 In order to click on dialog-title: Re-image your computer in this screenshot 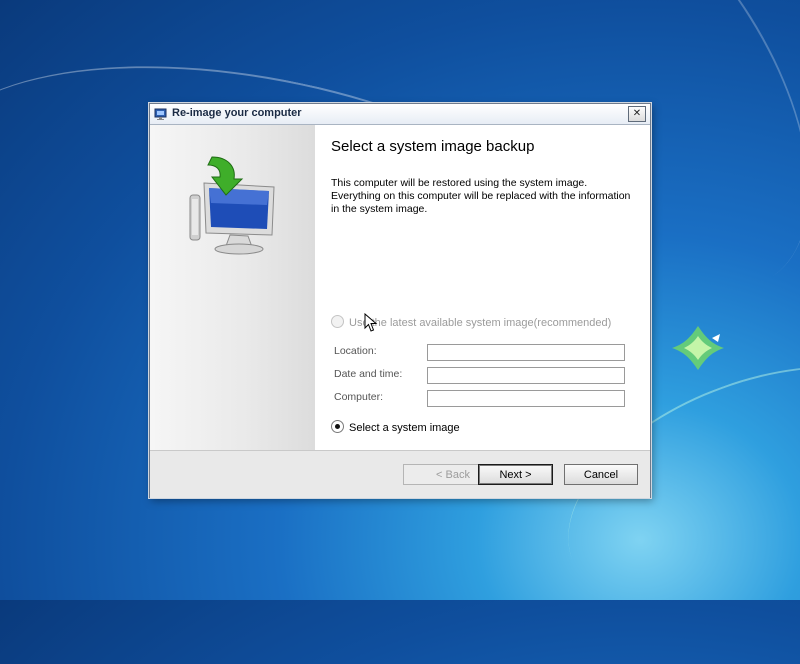, I will do `click(237, 113)`.